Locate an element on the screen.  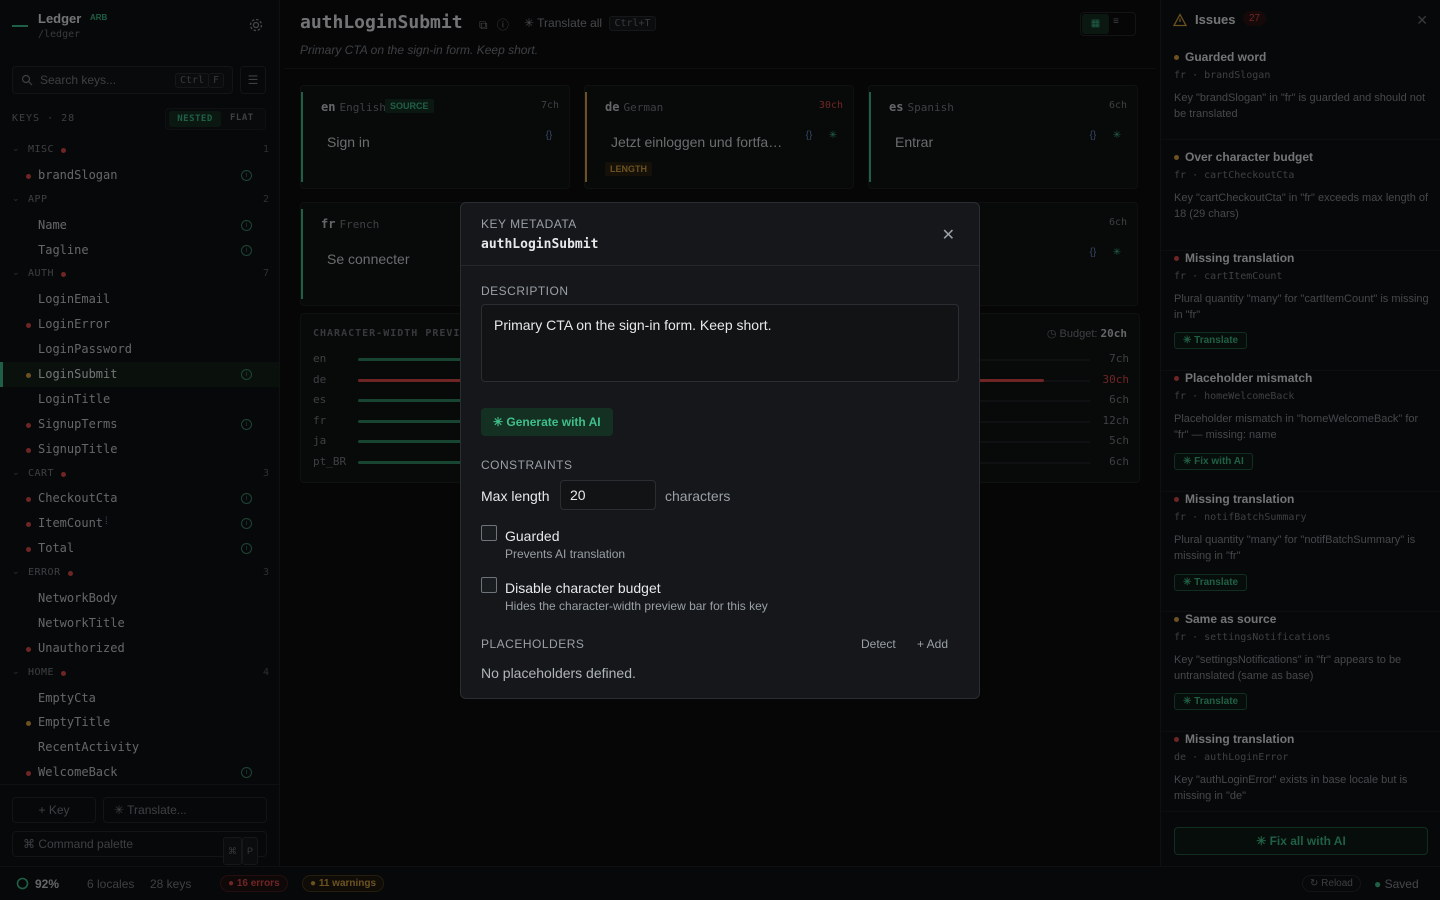
modal-title: KEY METADATA is located at coordinates (529, 224).